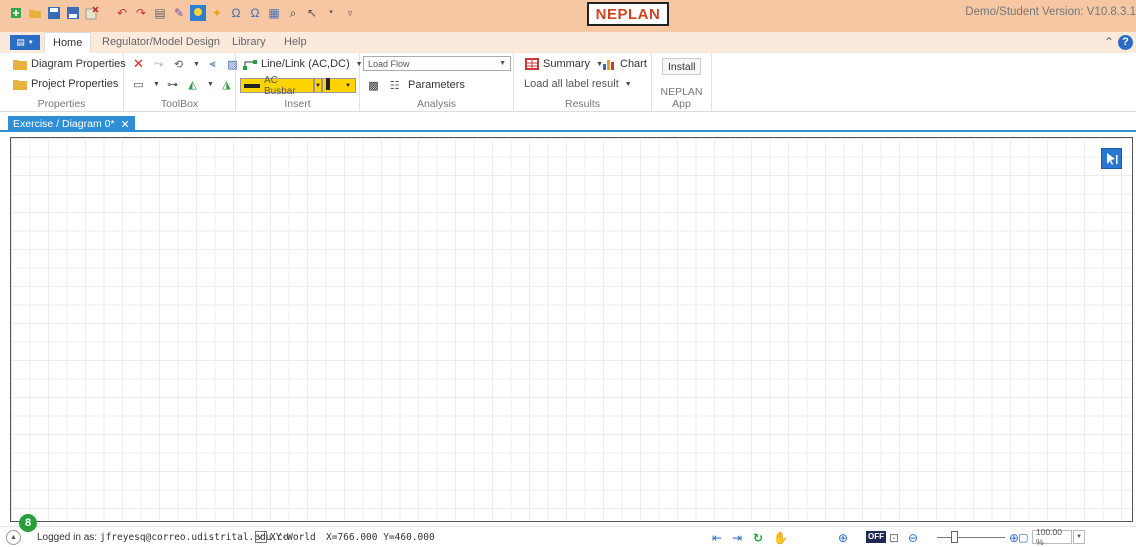  What do you see at coordinates (138, 84) in the screenshot?
I see `rectangle-icon: ▭` at bounding box center [138, 84].